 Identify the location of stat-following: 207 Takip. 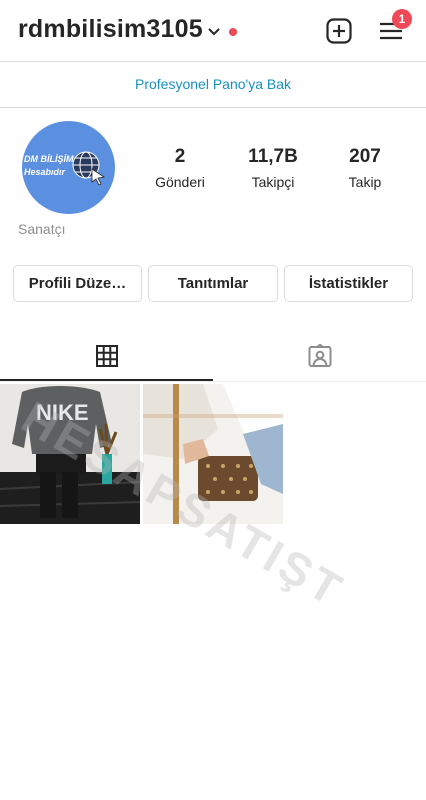
(365, 168).